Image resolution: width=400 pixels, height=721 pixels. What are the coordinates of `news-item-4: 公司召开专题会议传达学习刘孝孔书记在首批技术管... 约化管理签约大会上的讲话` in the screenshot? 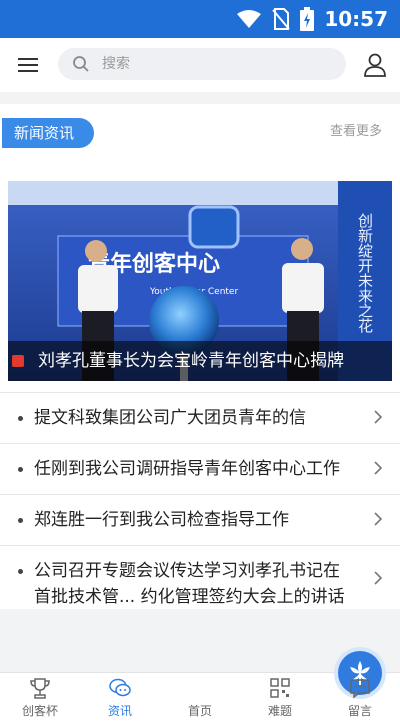 It's located at (200, 583).